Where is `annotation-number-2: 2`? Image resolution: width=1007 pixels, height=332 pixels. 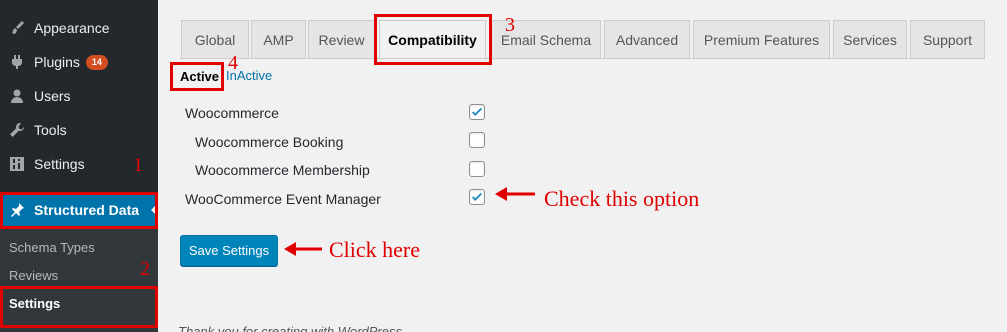 annotation-number-2: 2 is located at coordinates (145, 269).